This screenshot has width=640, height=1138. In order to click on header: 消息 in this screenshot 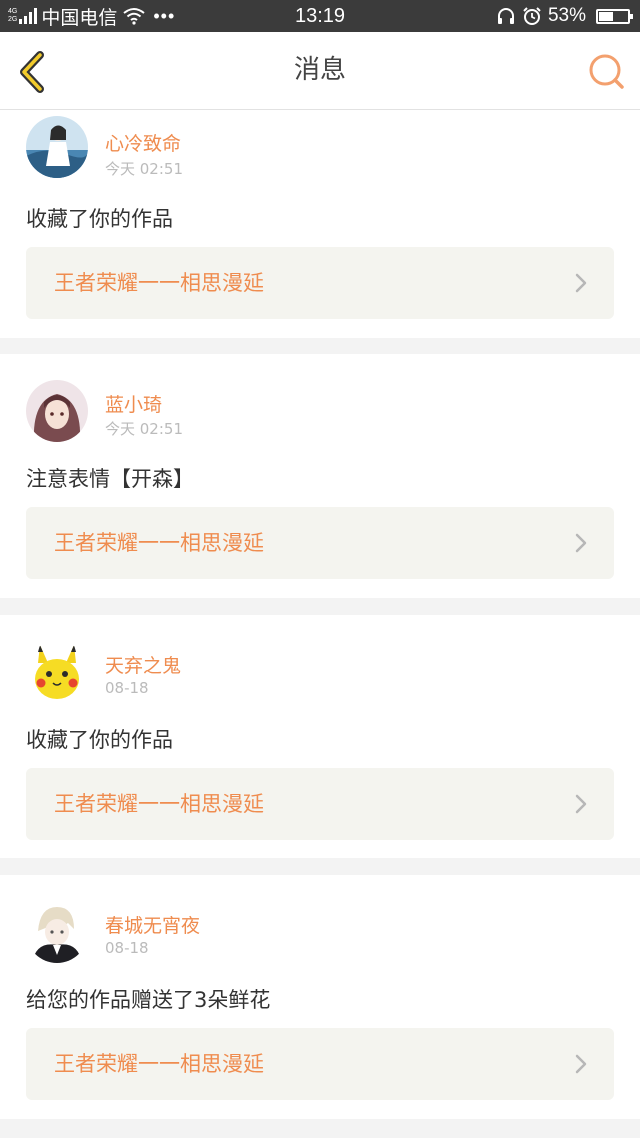, I will do `click(320, 71)`.